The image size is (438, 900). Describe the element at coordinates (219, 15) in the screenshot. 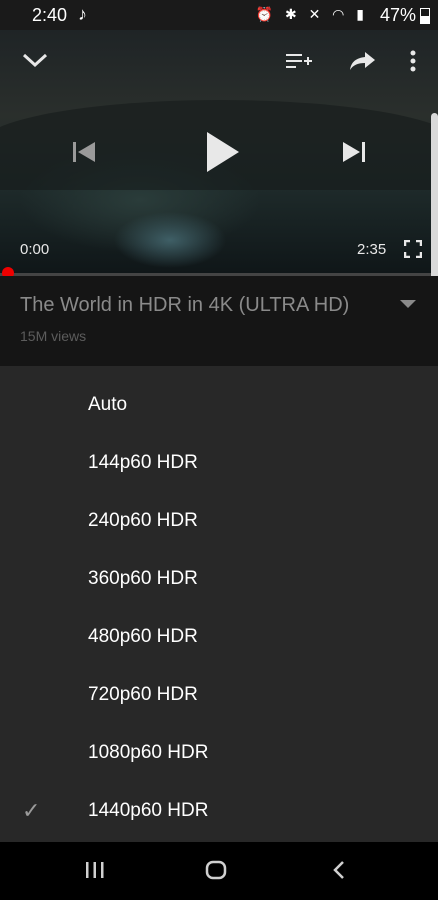

I see `status-bar: 2:40 ♪ ⏰ ✱ ✕ ◠ ▮ 47%` at that location.